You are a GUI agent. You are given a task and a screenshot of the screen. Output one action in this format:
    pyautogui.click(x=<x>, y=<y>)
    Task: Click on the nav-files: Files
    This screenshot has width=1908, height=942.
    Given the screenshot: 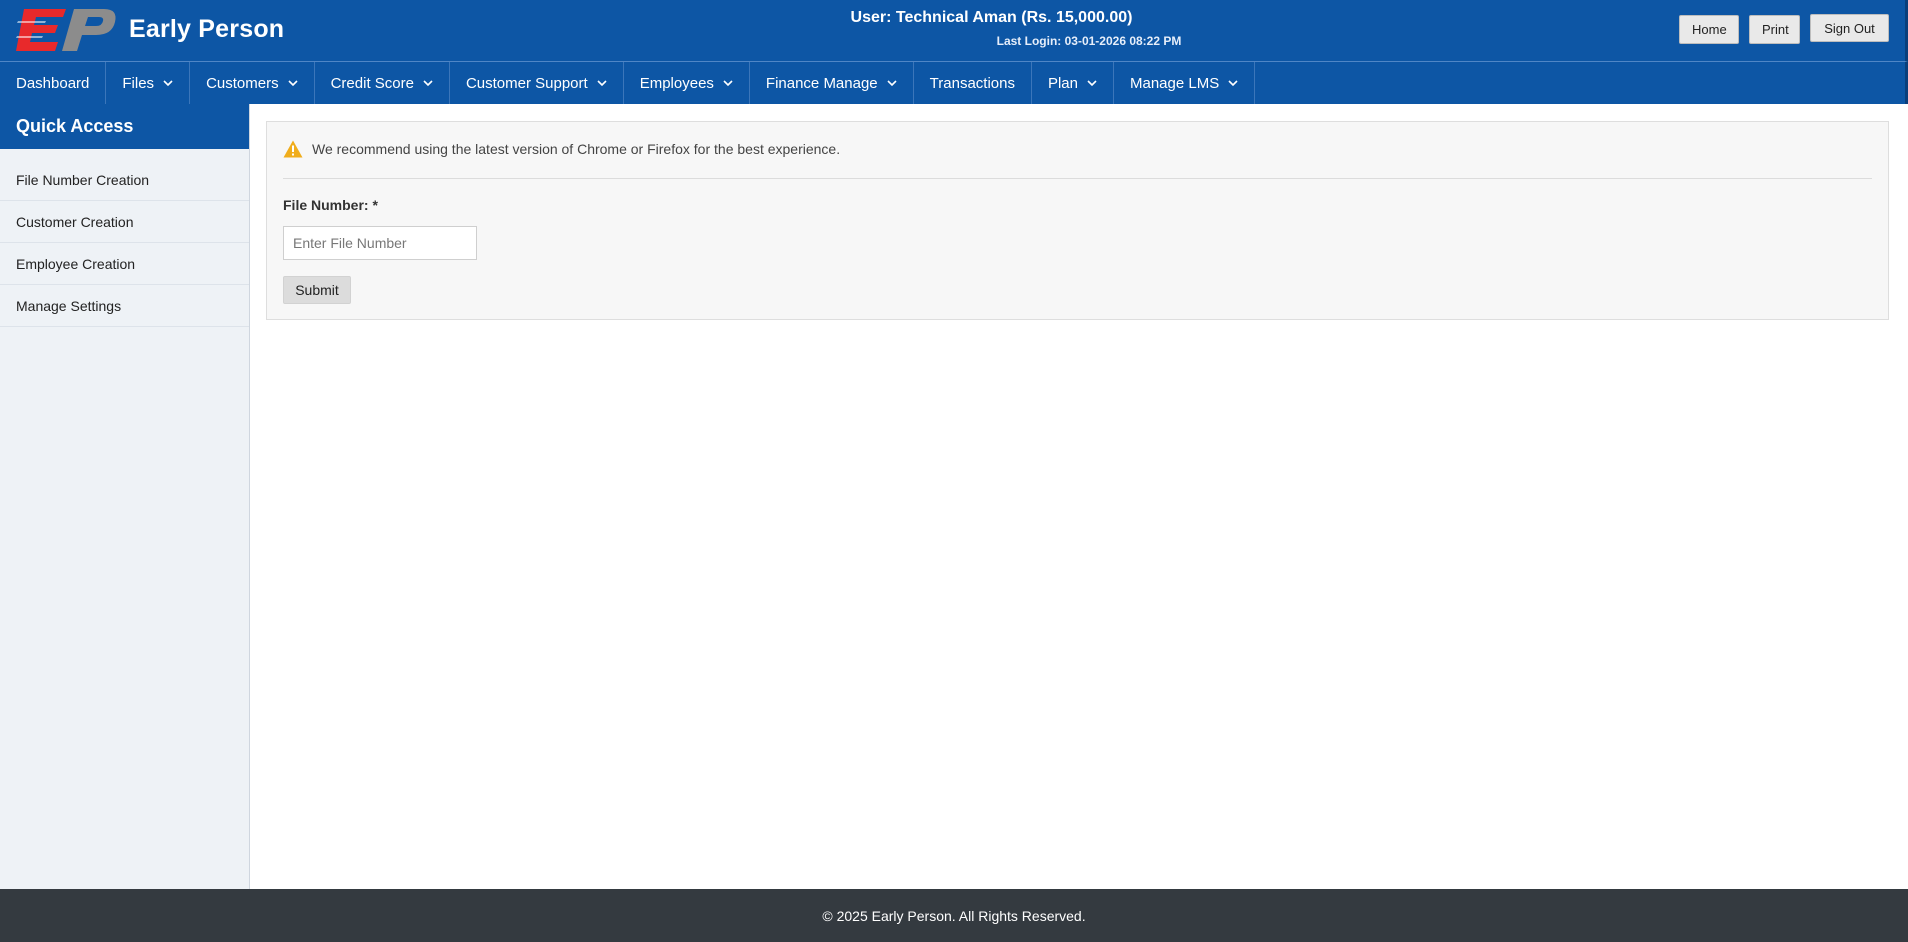 What is the action you would take?
    pyautogui.click(x=148, y=83)
    